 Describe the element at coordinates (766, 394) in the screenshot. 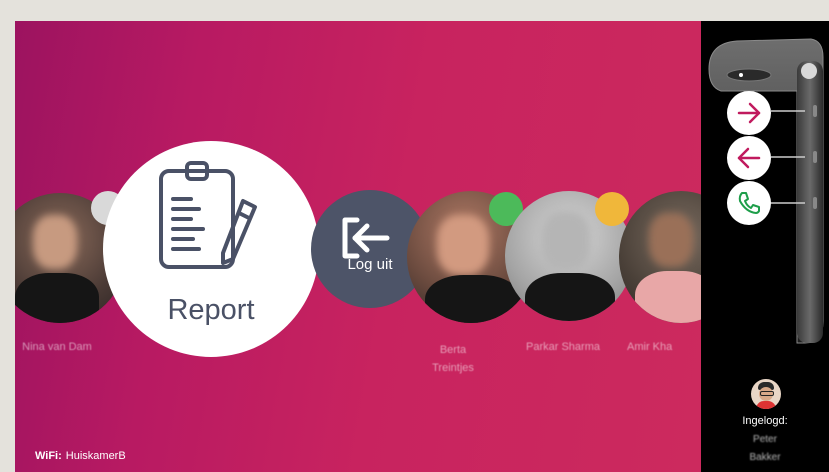

I see `logged-in-avatar` at that location.